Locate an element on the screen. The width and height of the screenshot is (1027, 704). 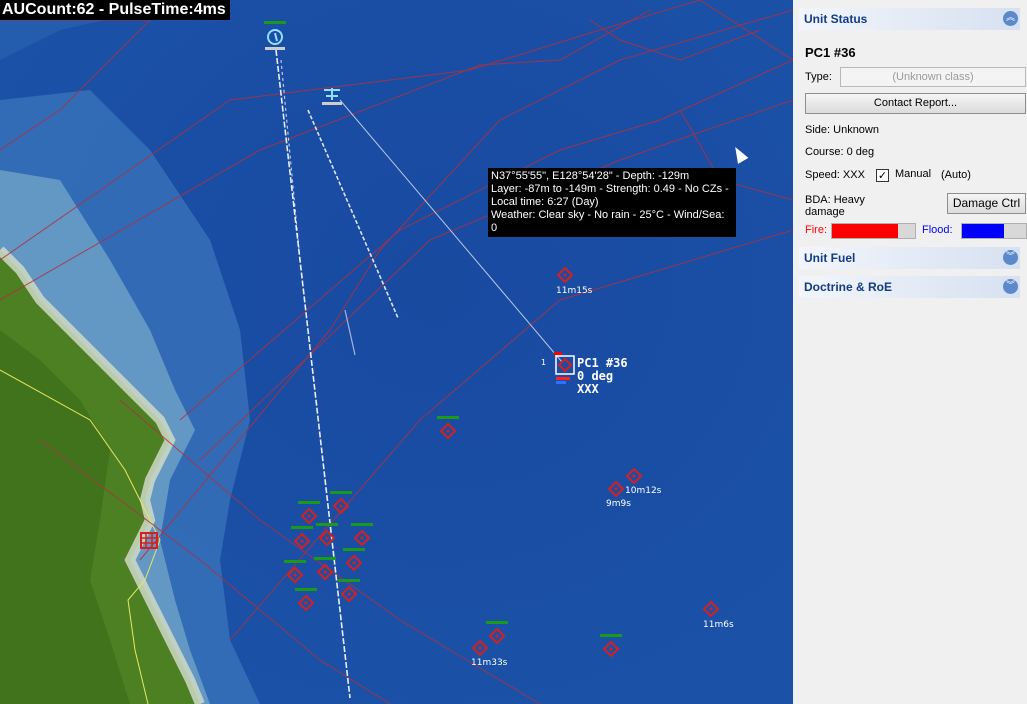
doctrine-header: Doctrine & RoE ︾ is located at coordinates (909, 287).